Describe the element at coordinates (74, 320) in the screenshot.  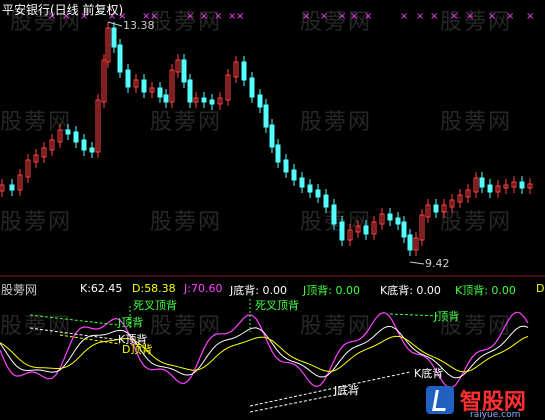
I see `j-top-div-line` at that location.